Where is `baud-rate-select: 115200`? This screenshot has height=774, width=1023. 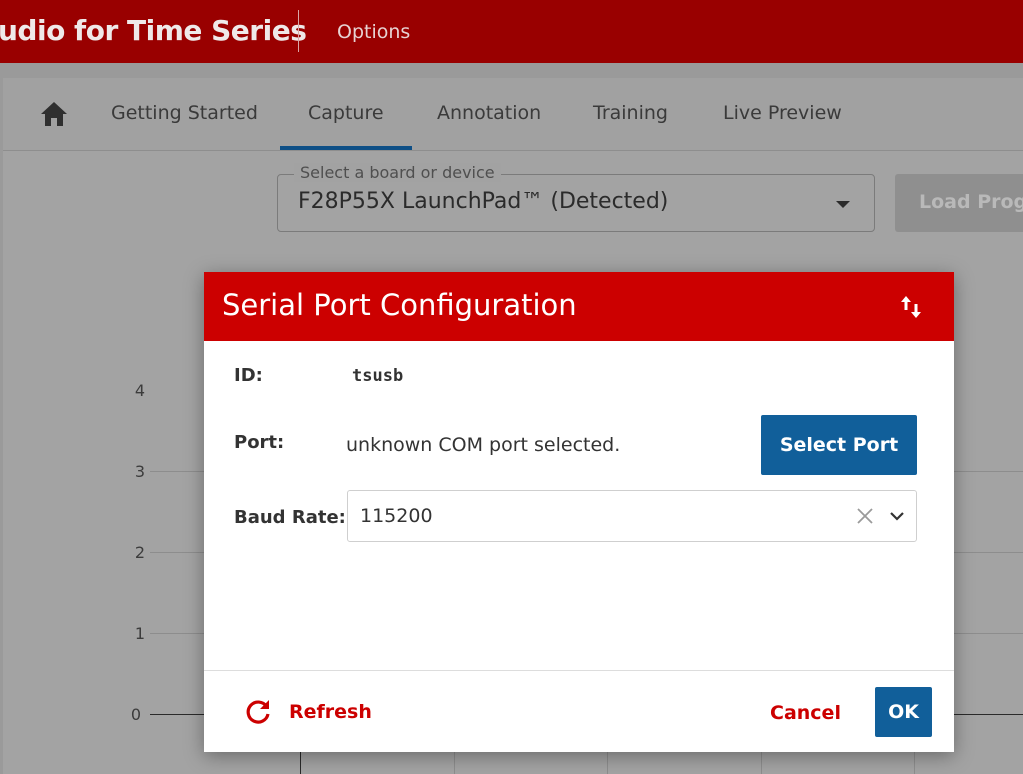 baud-rate-select: 115200 is located at coordinates (632, 516).